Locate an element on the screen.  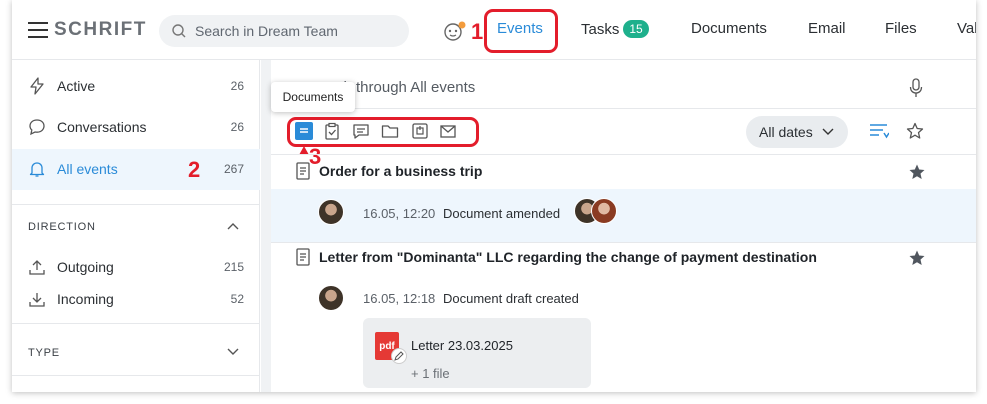
sidebar-item-label: All events is located at coordinates (87, 169).